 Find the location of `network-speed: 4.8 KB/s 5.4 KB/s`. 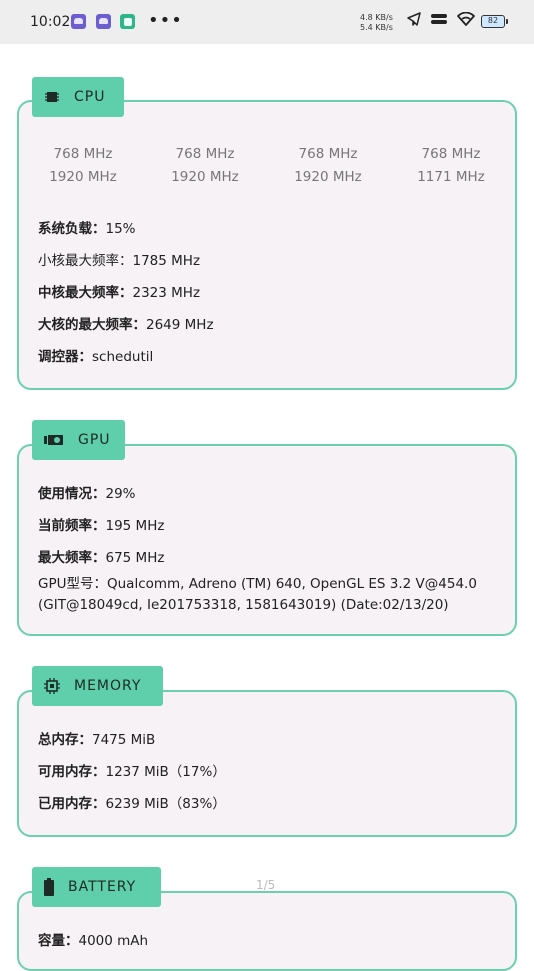

network-speed: 4.8 KB/s 5.4 KB/s is located at coordinates (376, 23).